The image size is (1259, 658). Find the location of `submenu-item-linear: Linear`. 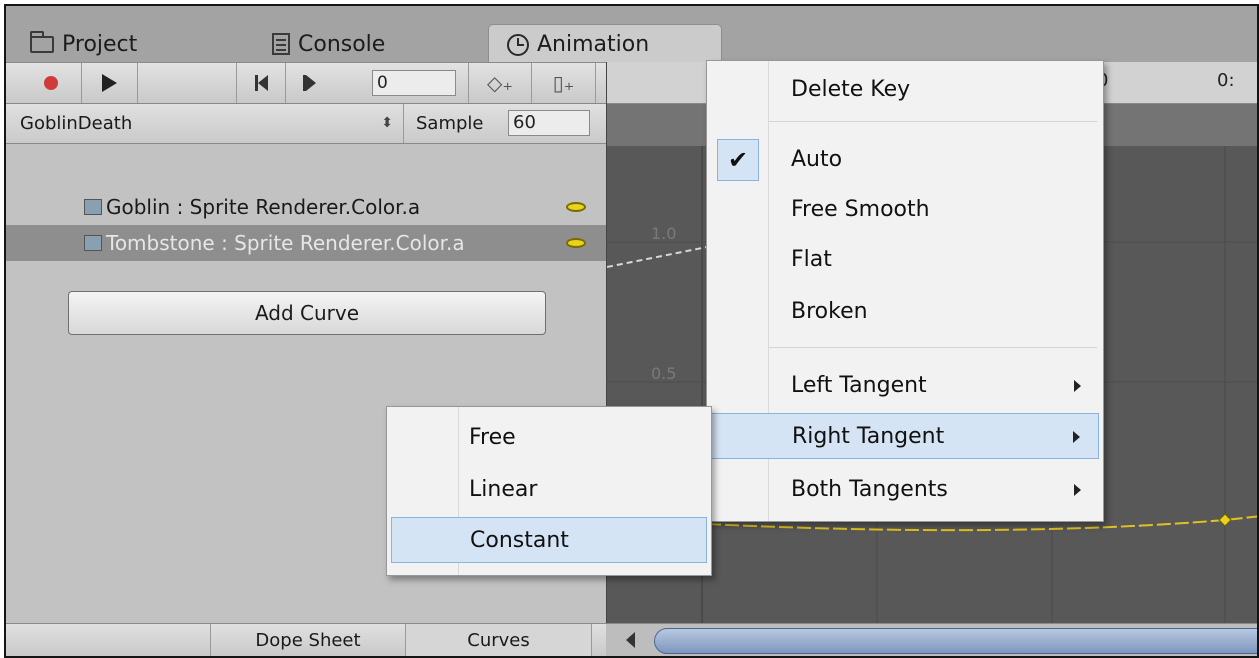

submenu-item-linear: Linear is located at coordinates (549, 490).